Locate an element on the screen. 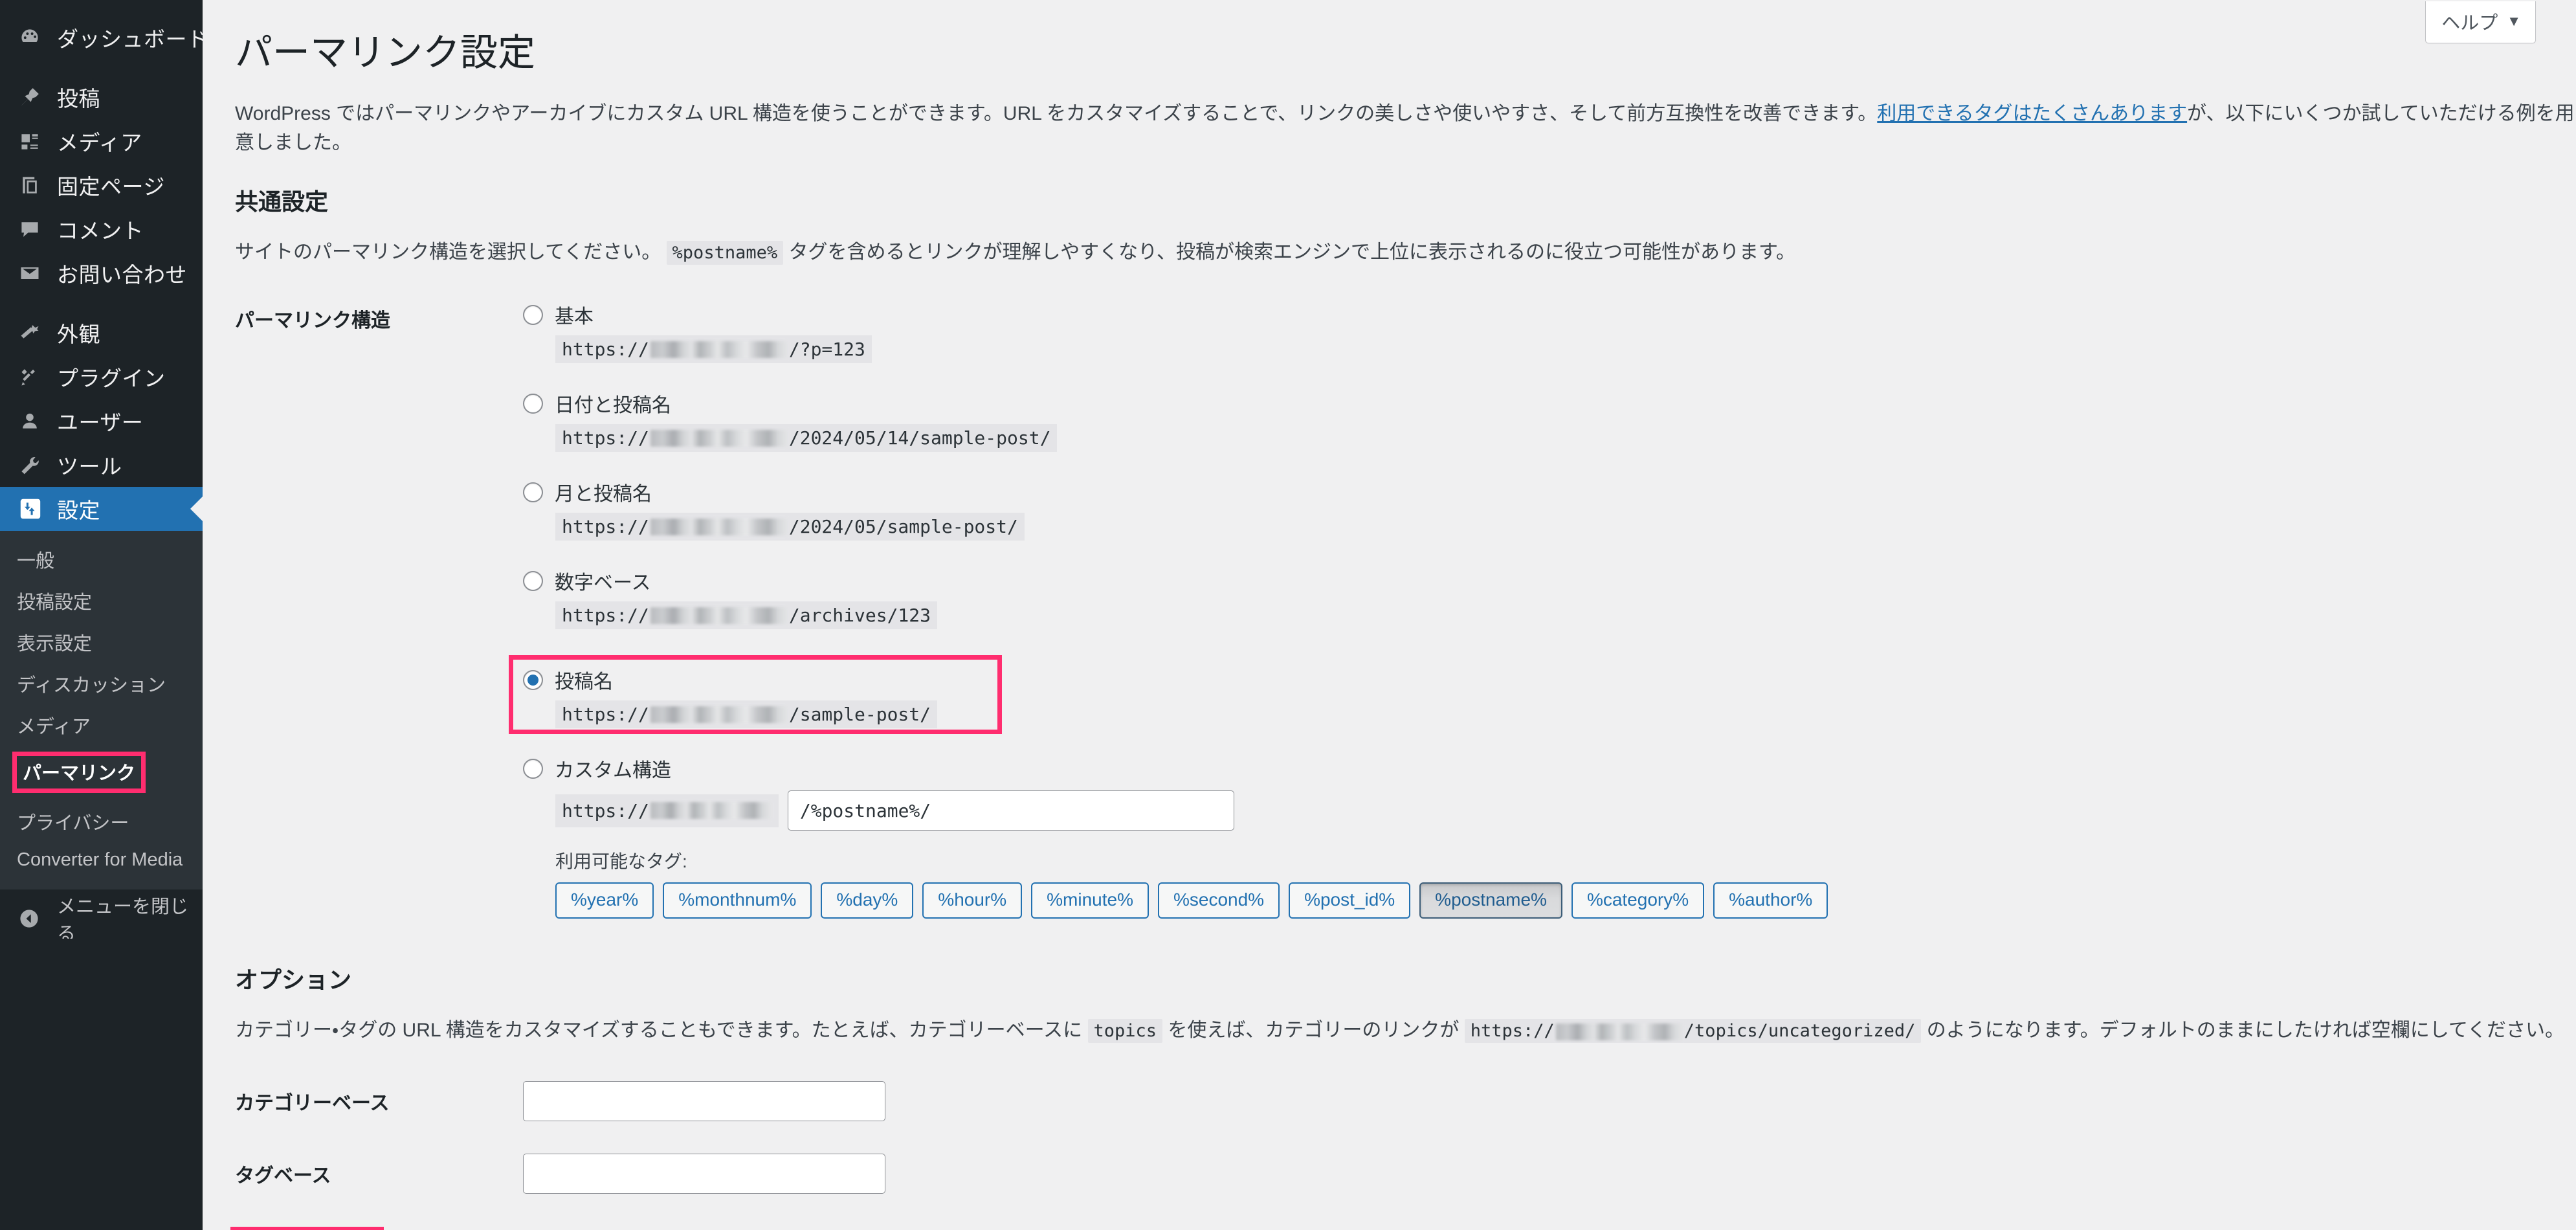 Image resolution: width=2576 pixels, height=1230 pixels. radio-label: カスタム構造 is located at coordinates (613, 771).